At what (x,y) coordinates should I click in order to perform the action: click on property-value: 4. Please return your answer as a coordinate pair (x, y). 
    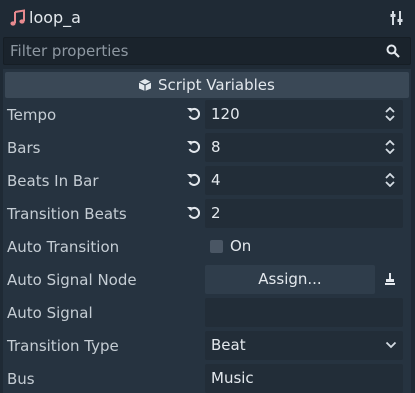
    Looking at the image, I should click on (216, 180).